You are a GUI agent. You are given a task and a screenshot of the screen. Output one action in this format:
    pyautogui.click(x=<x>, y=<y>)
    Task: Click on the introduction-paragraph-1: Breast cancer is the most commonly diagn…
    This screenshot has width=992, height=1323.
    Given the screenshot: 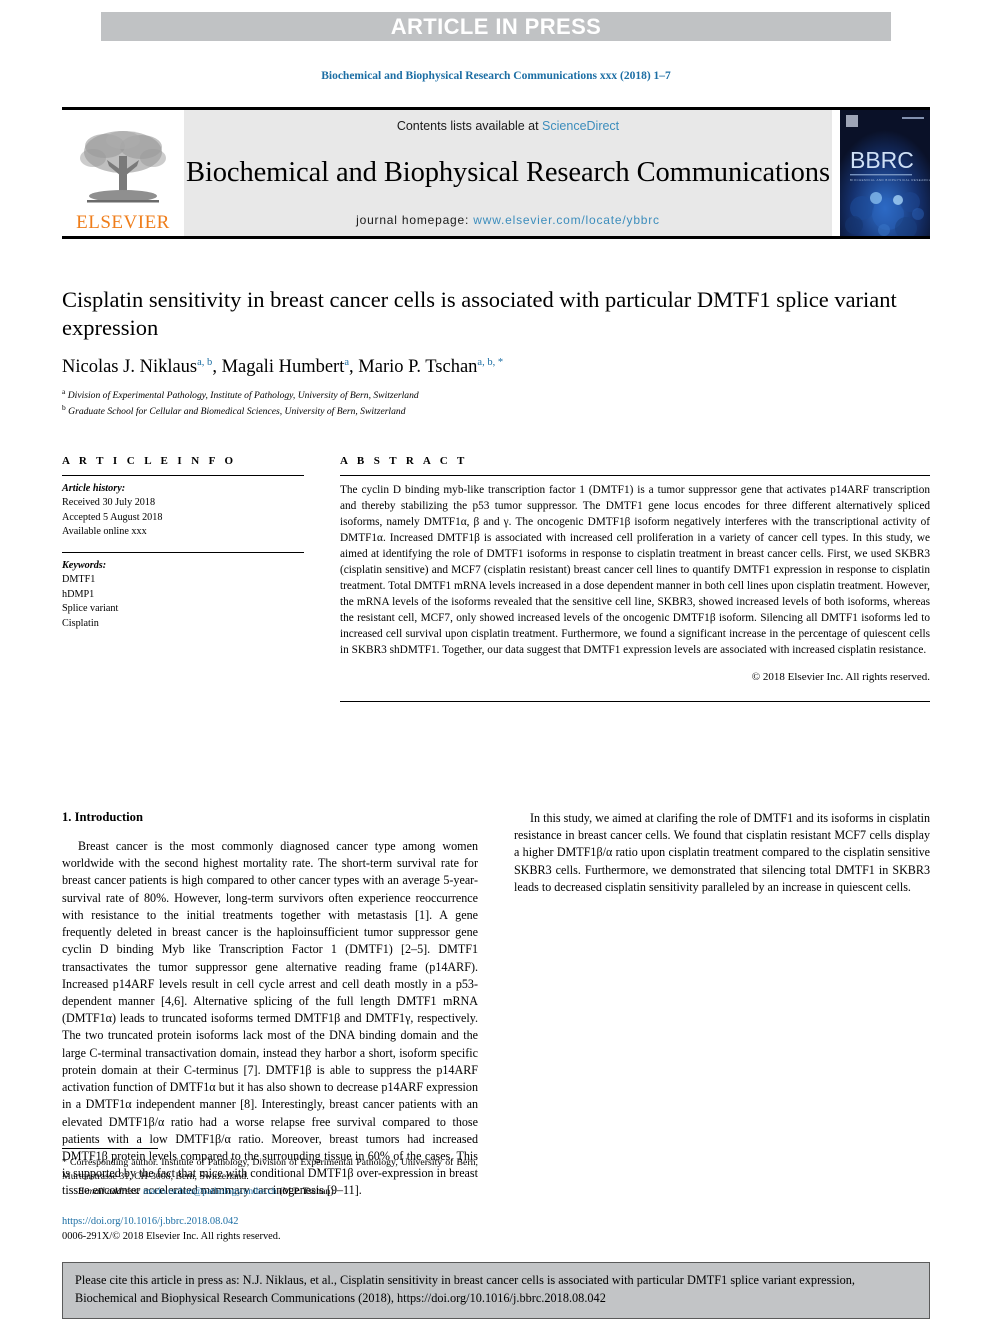 What is the action you would take?
    pyautogui.click(x=270, y=1018)
    